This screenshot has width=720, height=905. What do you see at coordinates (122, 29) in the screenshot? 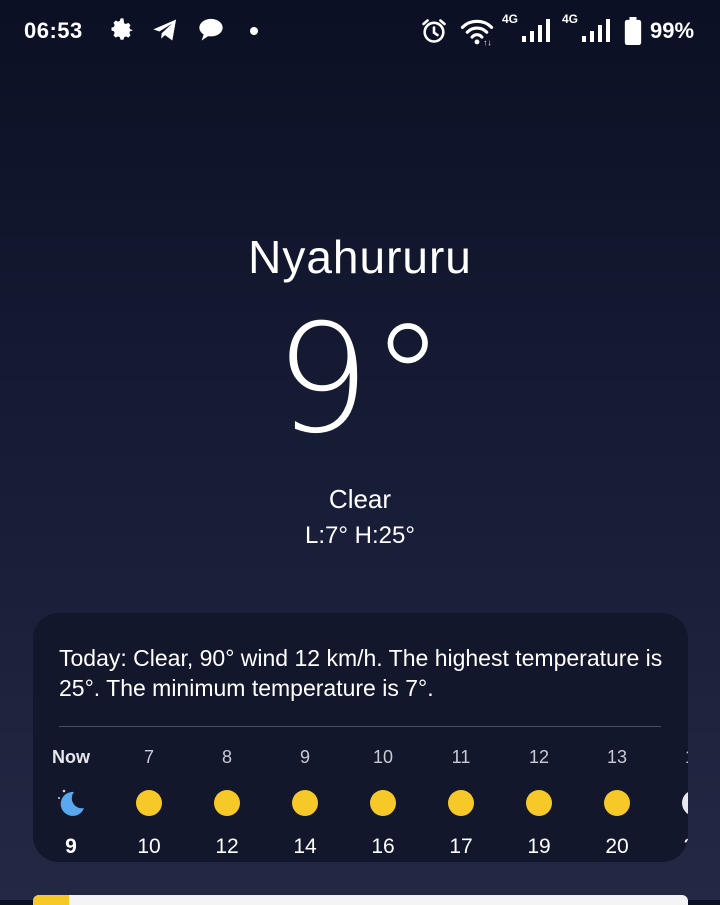
I see `gear-icon` at bounding box center [122, 29].